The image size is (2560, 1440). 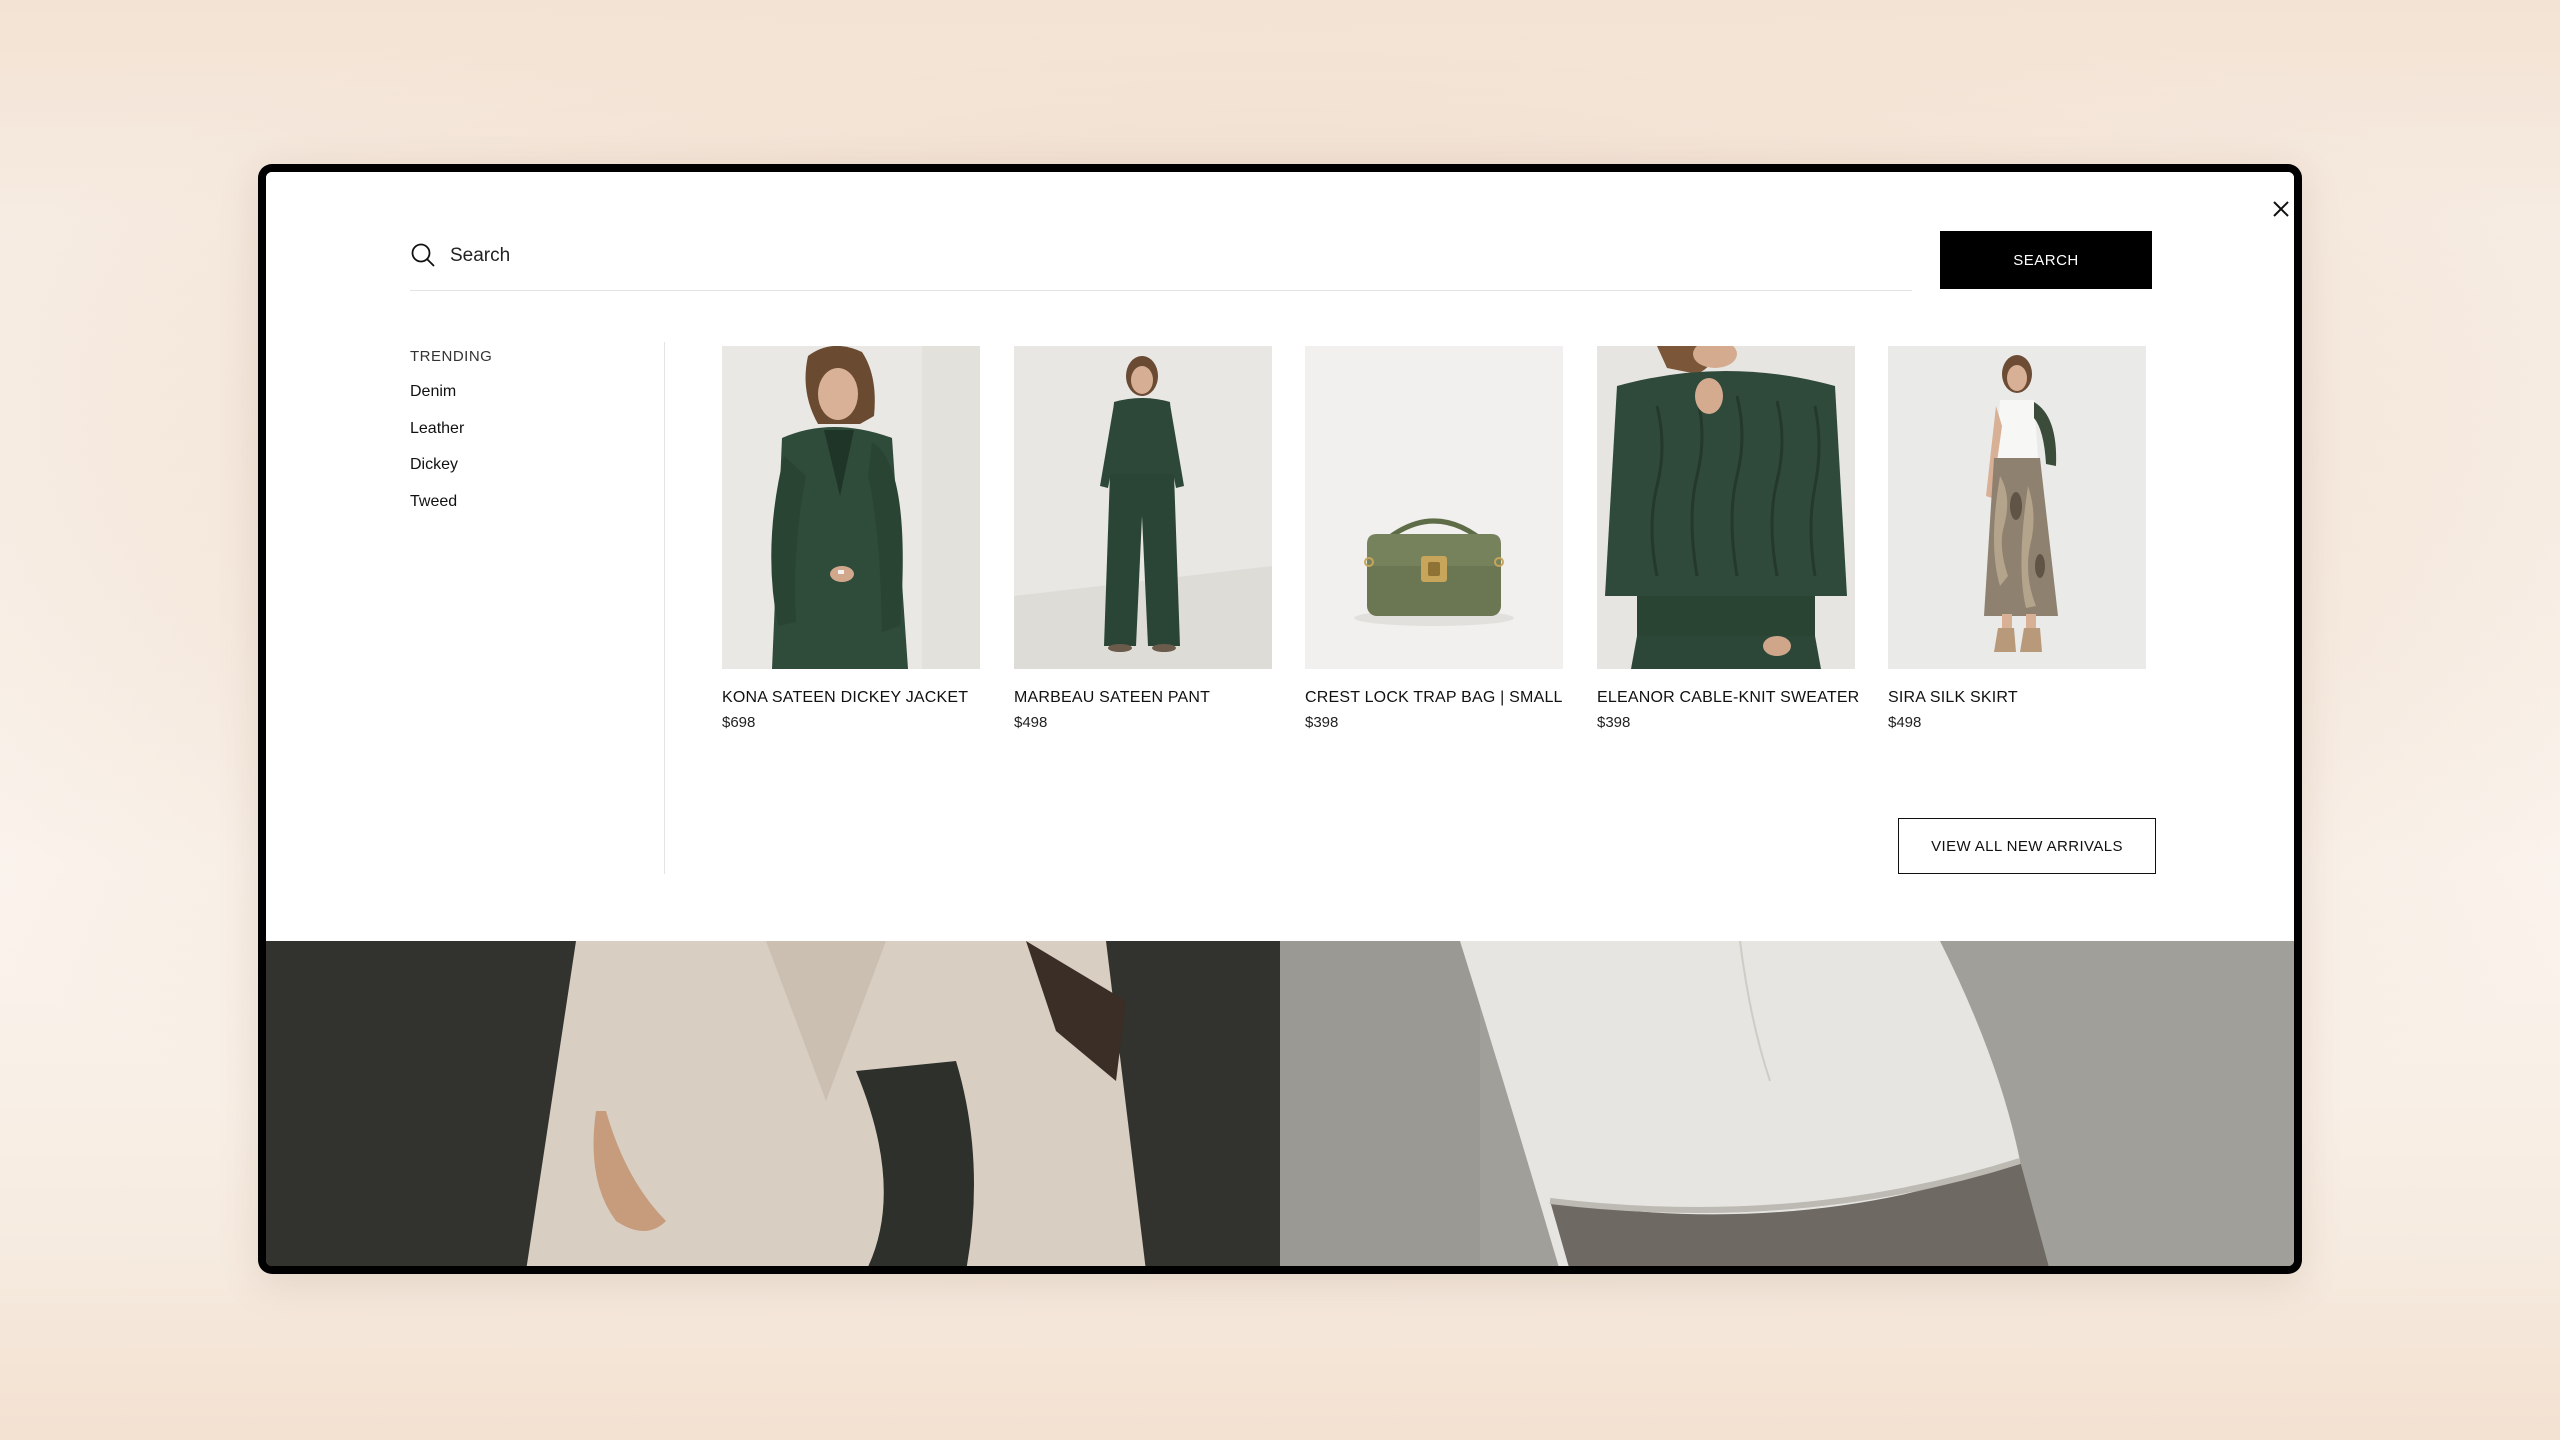 What do you see at coordinates (530, 473) in the screenshot?
I see `trending-item-dickey: Dickey` at bounding box center [530, 473].